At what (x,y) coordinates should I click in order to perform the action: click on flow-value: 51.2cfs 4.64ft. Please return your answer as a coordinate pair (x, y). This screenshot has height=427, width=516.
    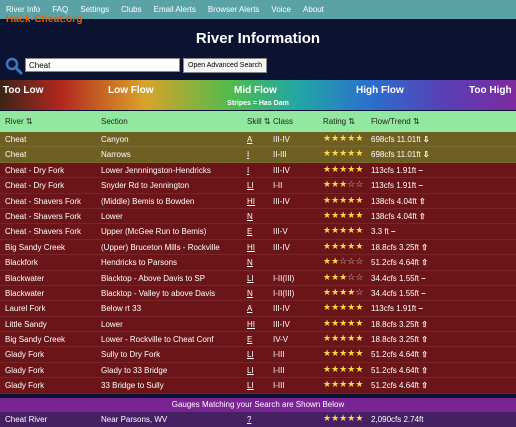
    Looking at the image, I should click on (395, 370).